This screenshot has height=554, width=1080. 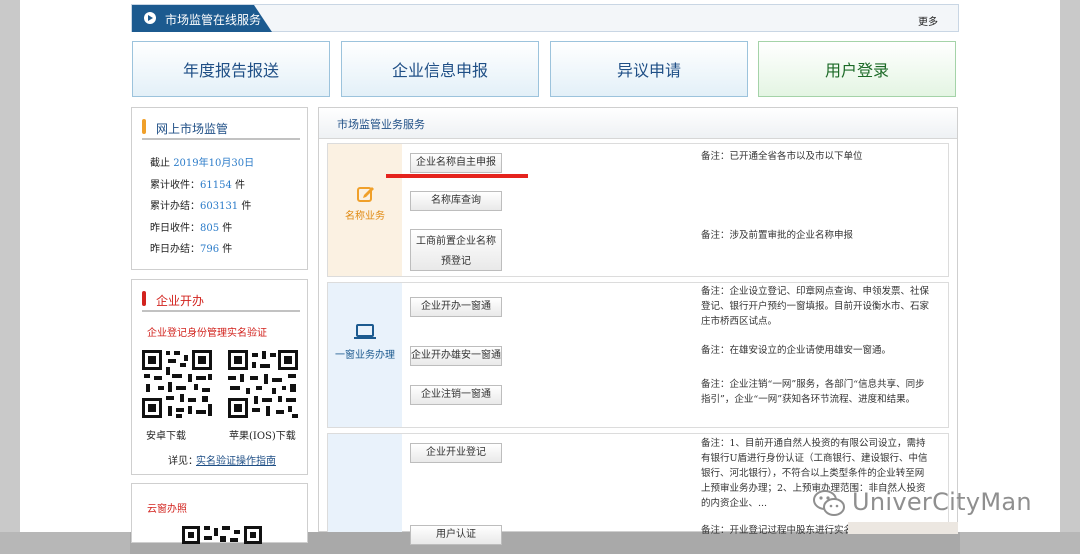 I want to click on name-business-note-2: 备注：涉及前置审批的企业名称申报, so click(x=777, y=235).